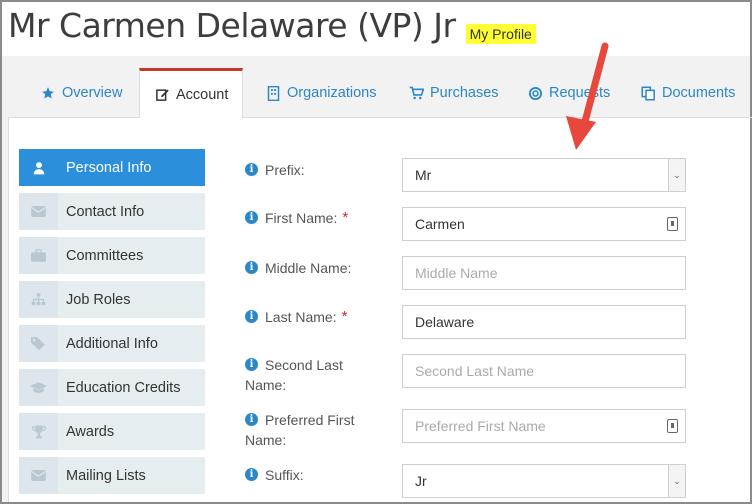 This screenshot has height=504, width=752. Describe the element at coordinates (90, 431) in the screenshot. I see `sidebar-item-label: Awards` at that location.